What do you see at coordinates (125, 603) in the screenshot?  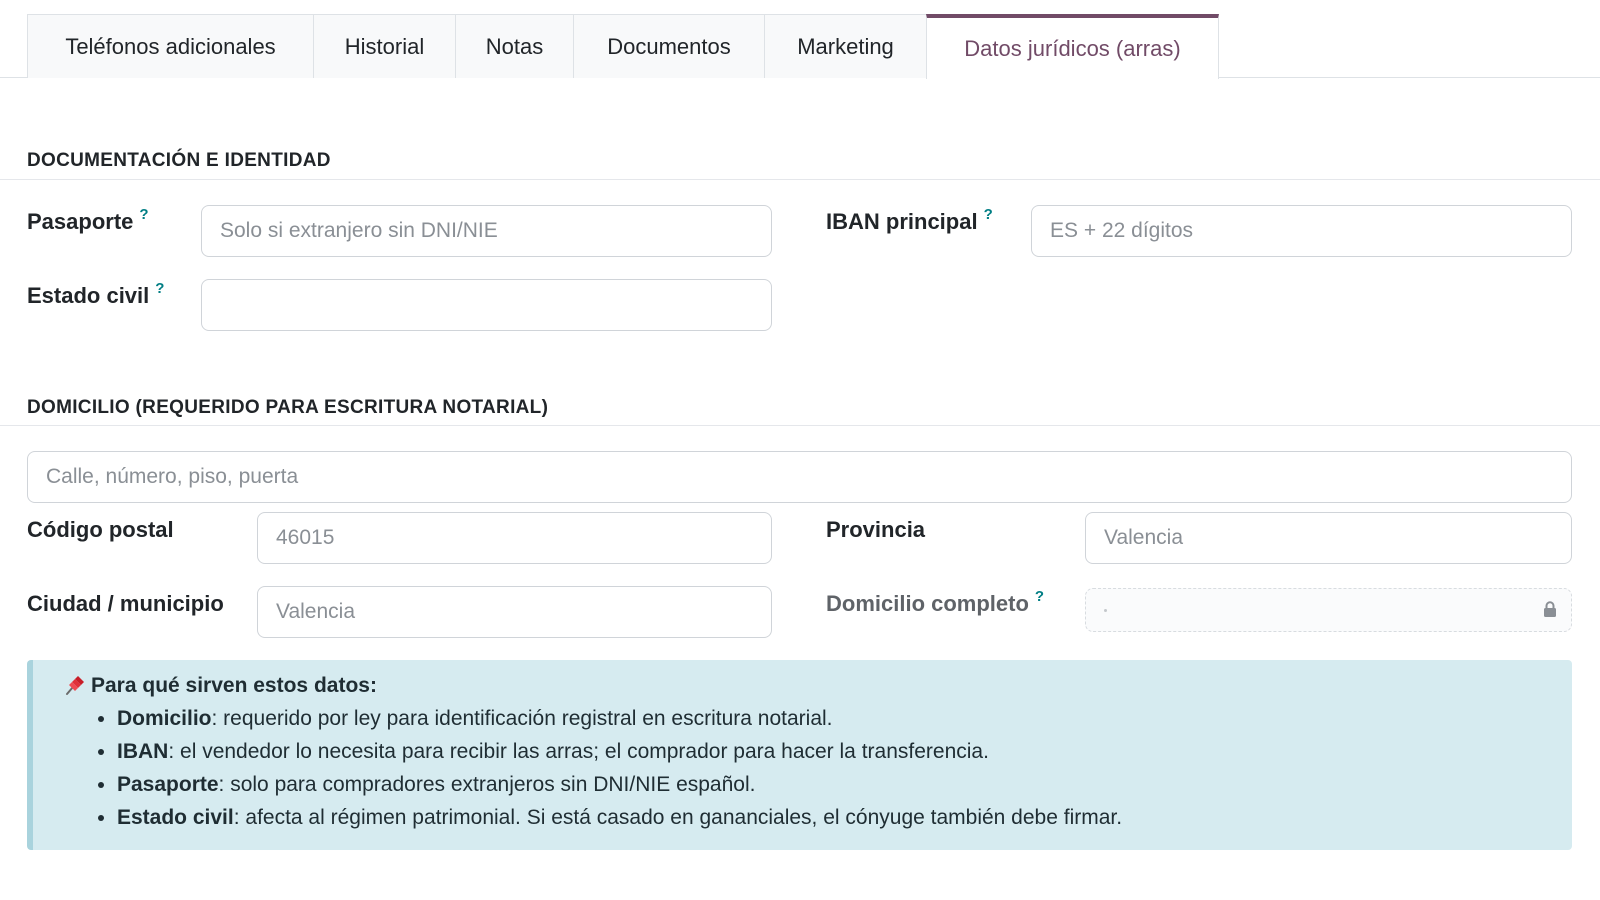 I see `city-label: Ciudad / municipio` at bounding box center [125, 603].